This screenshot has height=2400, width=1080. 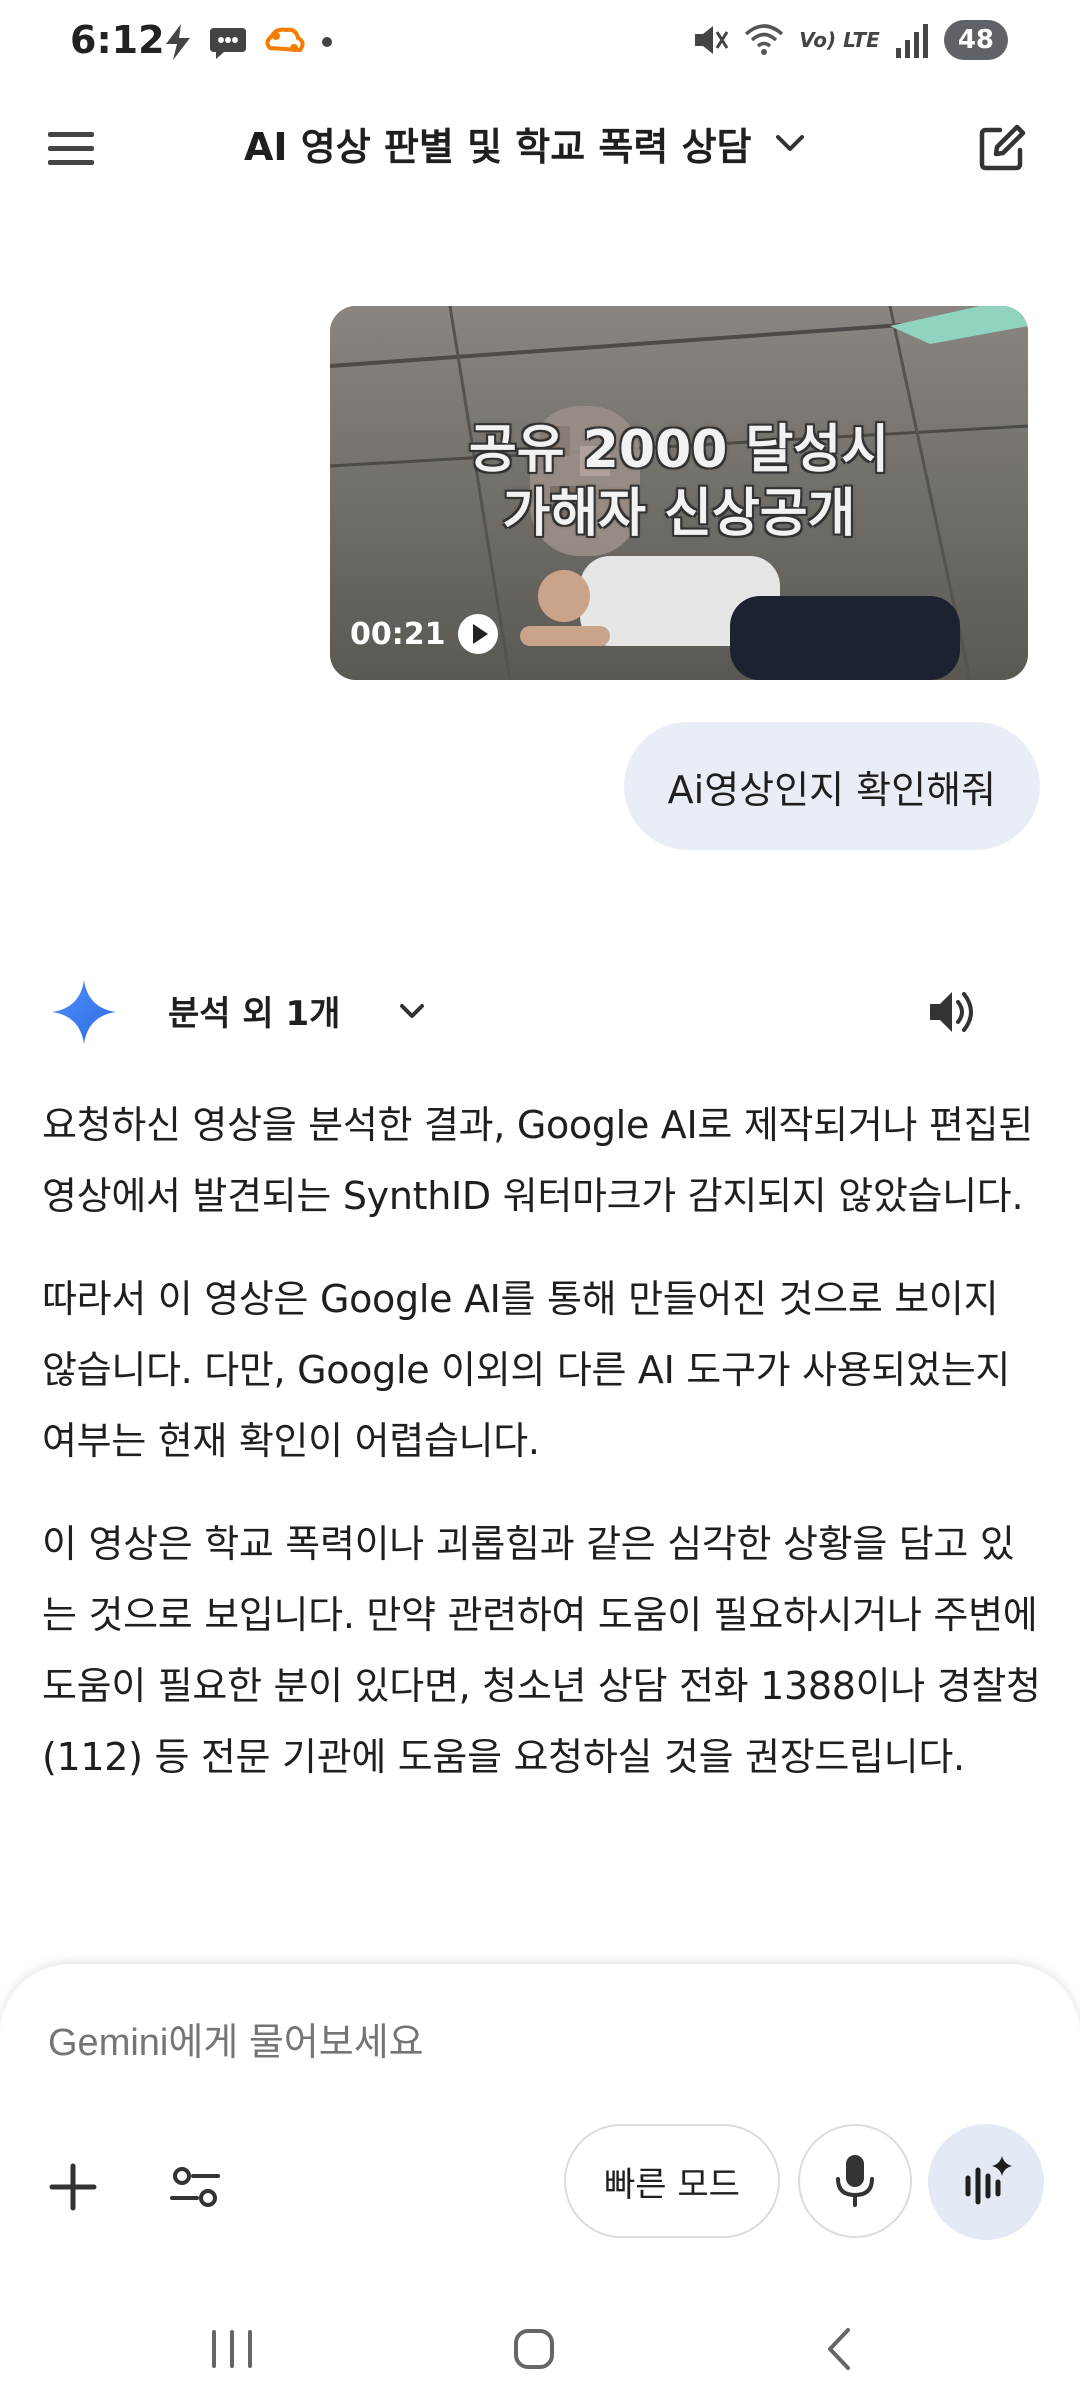 I want to click on recent-apps-button, so click(x=232, y=2349).